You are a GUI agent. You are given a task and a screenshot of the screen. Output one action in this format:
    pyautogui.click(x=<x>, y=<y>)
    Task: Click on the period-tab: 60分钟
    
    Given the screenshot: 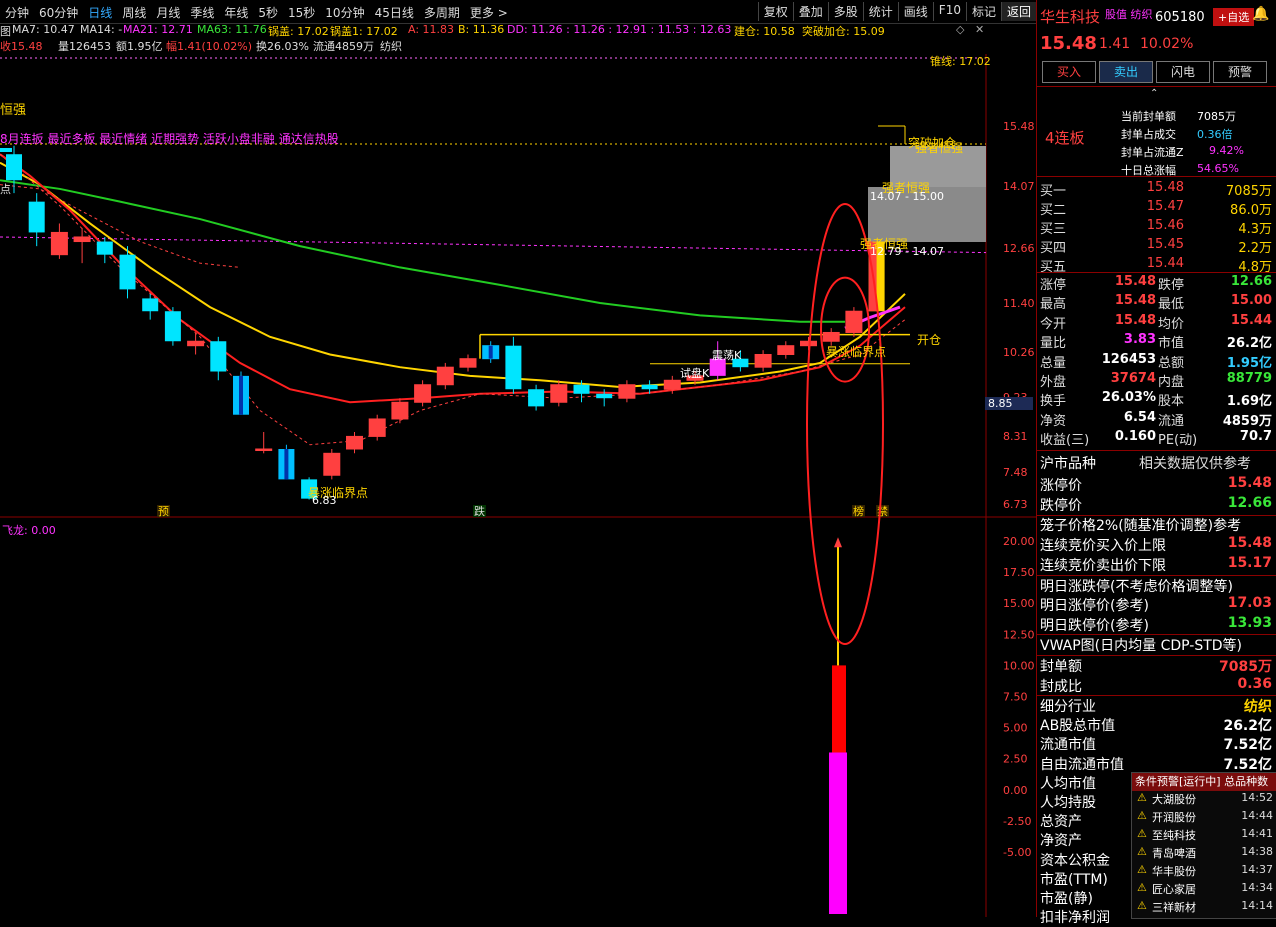 What is the action you would take?
    pyautogui.click(x=58, y=12)
    